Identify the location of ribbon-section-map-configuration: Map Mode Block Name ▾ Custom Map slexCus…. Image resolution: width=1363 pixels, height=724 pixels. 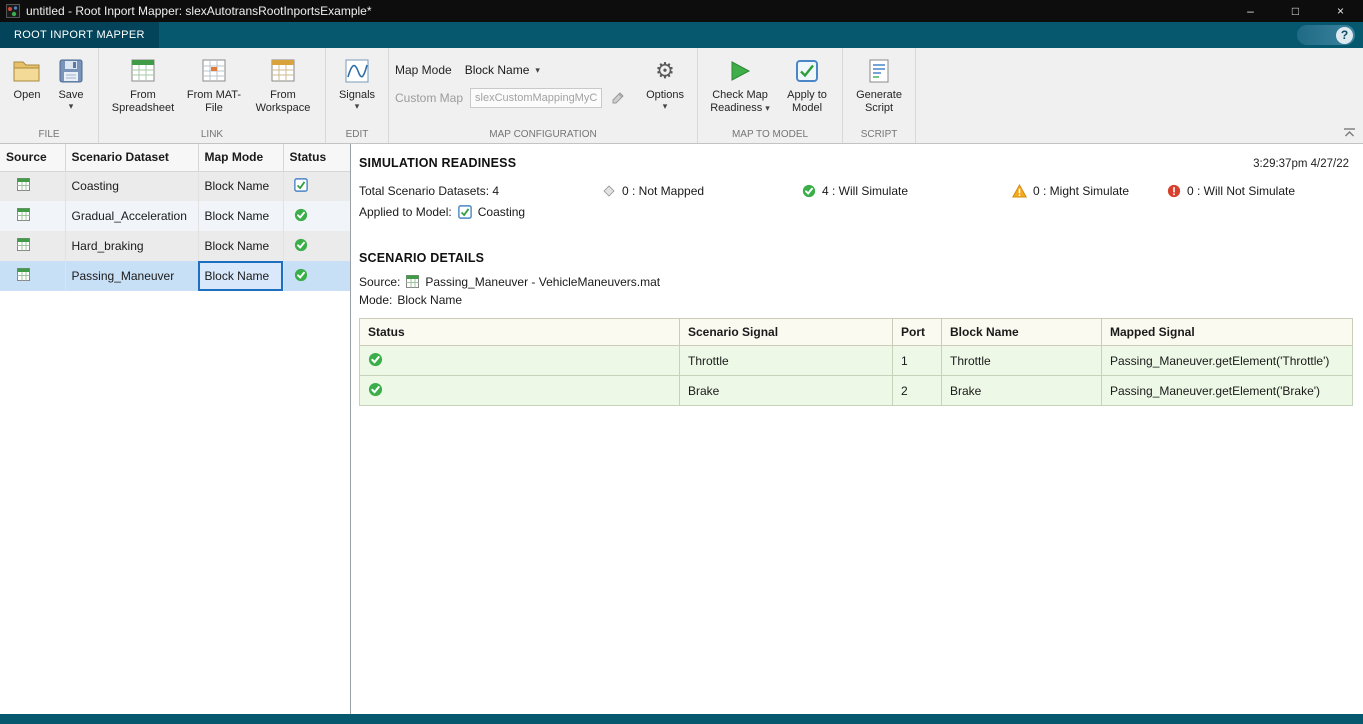
(544, 95).